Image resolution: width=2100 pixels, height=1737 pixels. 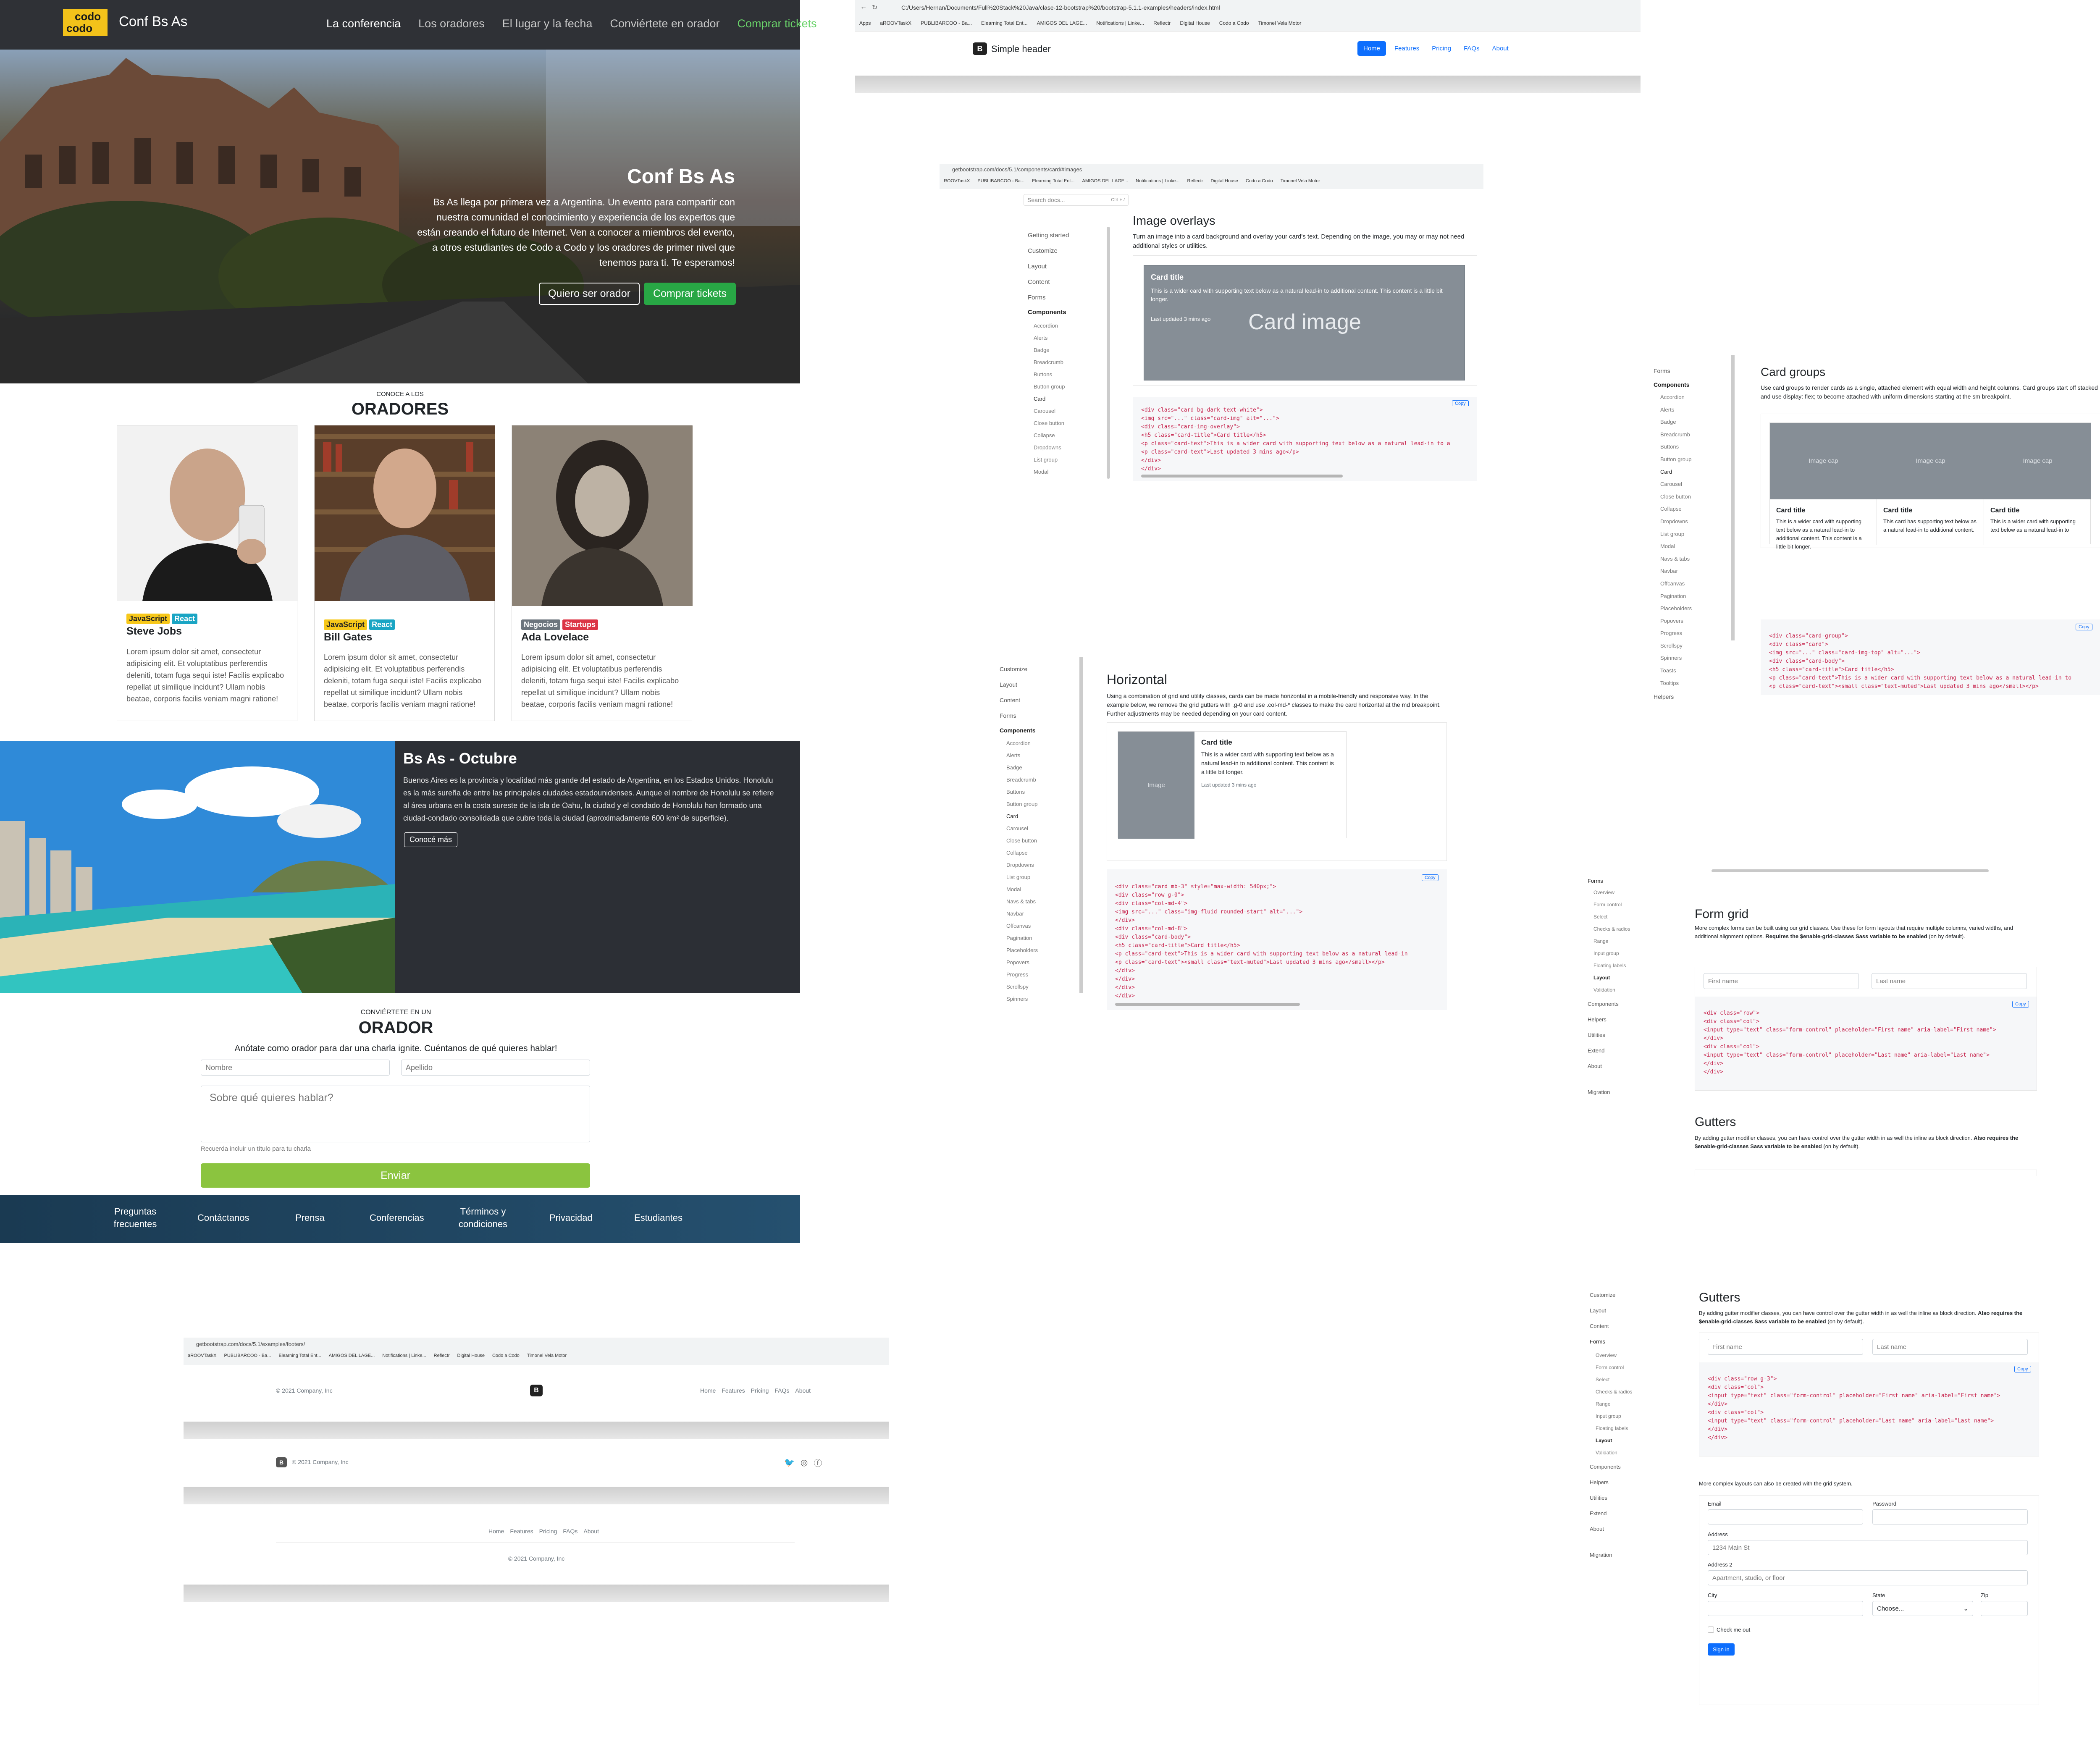 What do you see at coordinates (295, 1068) in the screenshot?
I see `nombre-input` at bounding box center [295, 1068].